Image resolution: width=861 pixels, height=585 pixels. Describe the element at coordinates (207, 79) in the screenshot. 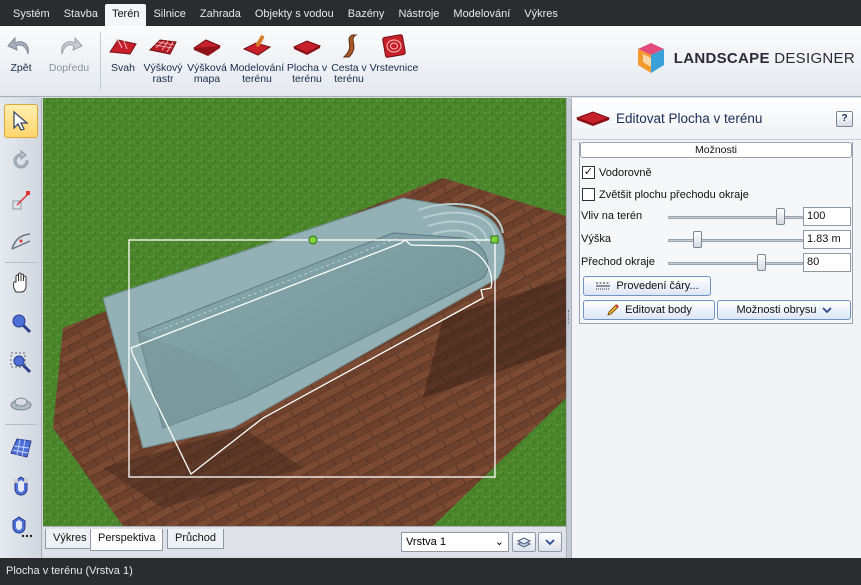

I see `height-map-label-2: mapa` at that location.